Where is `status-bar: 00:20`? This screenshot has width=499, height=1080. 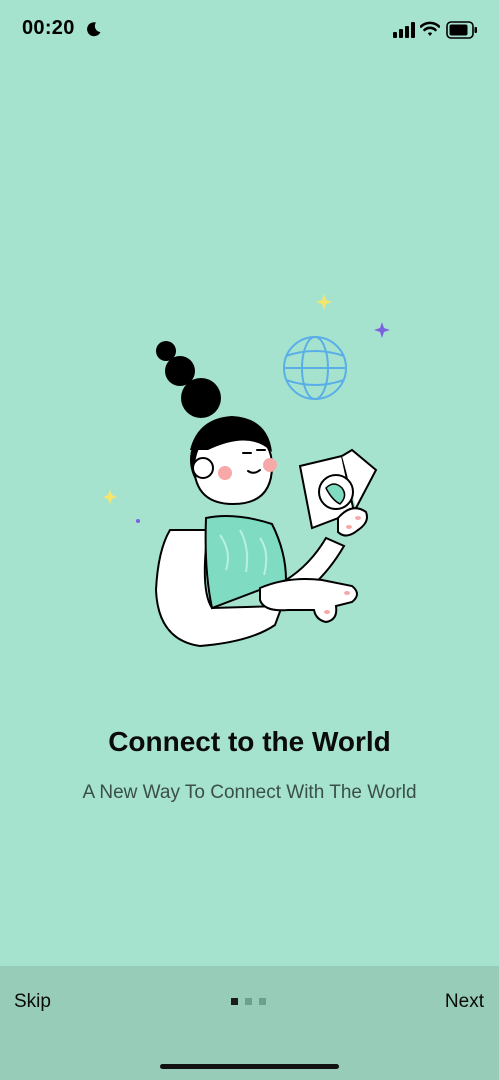 status-bar: 00:20 is located at coordinates (249, 30).